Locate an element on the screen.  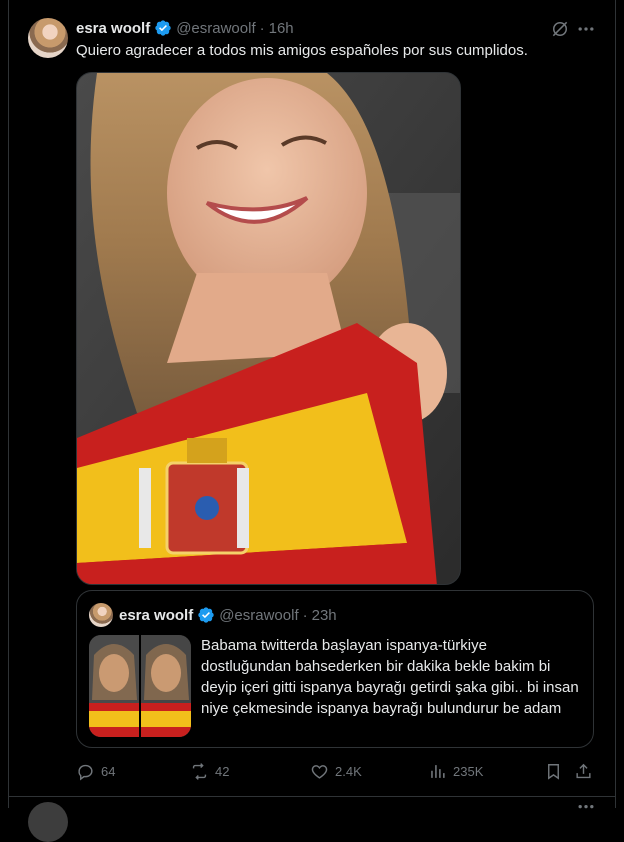
share-icon is located at coordinates (583, 770).